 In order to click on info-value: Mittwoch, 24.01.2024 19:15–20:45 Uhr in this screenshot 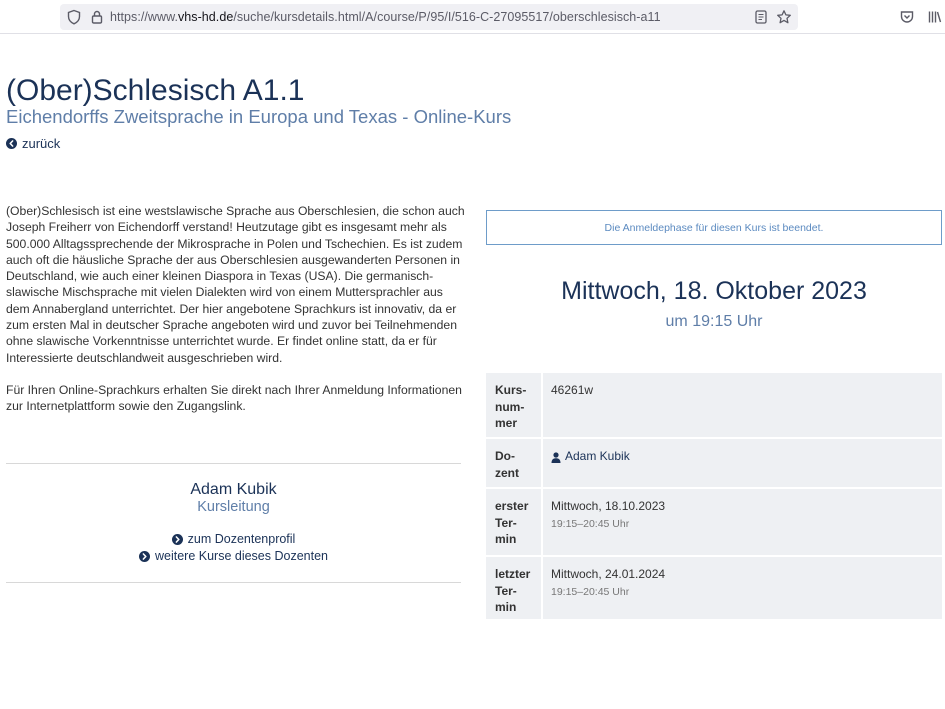, I will do `click(742, 588)`.